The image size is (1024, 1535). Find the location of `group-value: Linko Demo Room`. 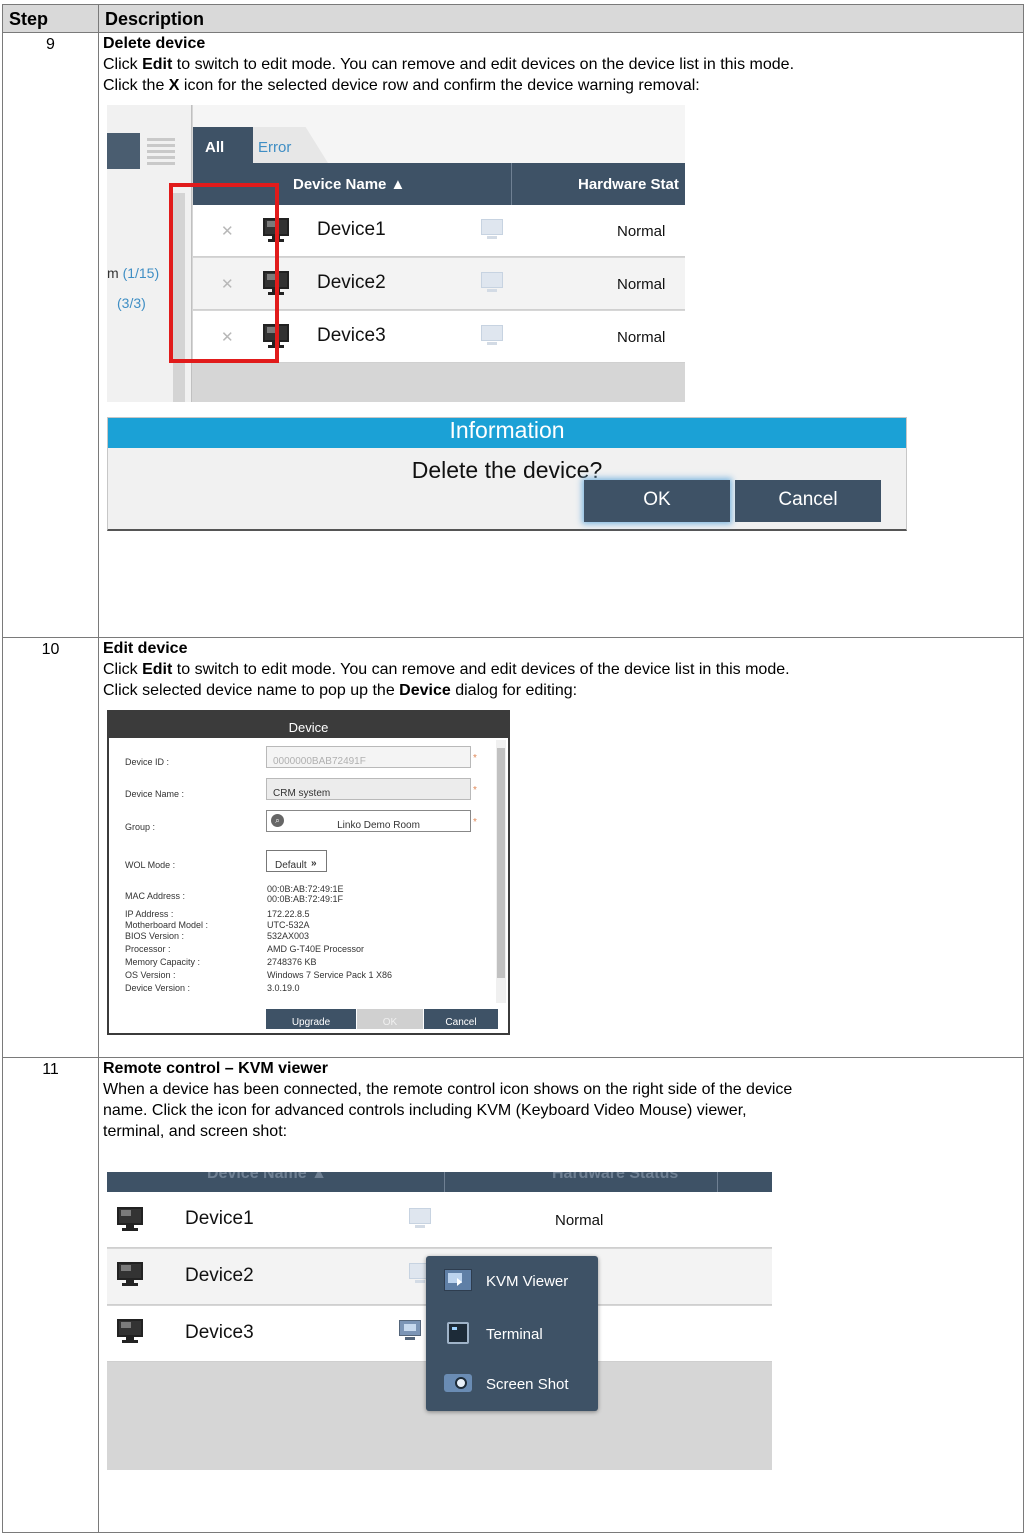

group-value: Linko Demo Room is located at coordinates (378, 825).